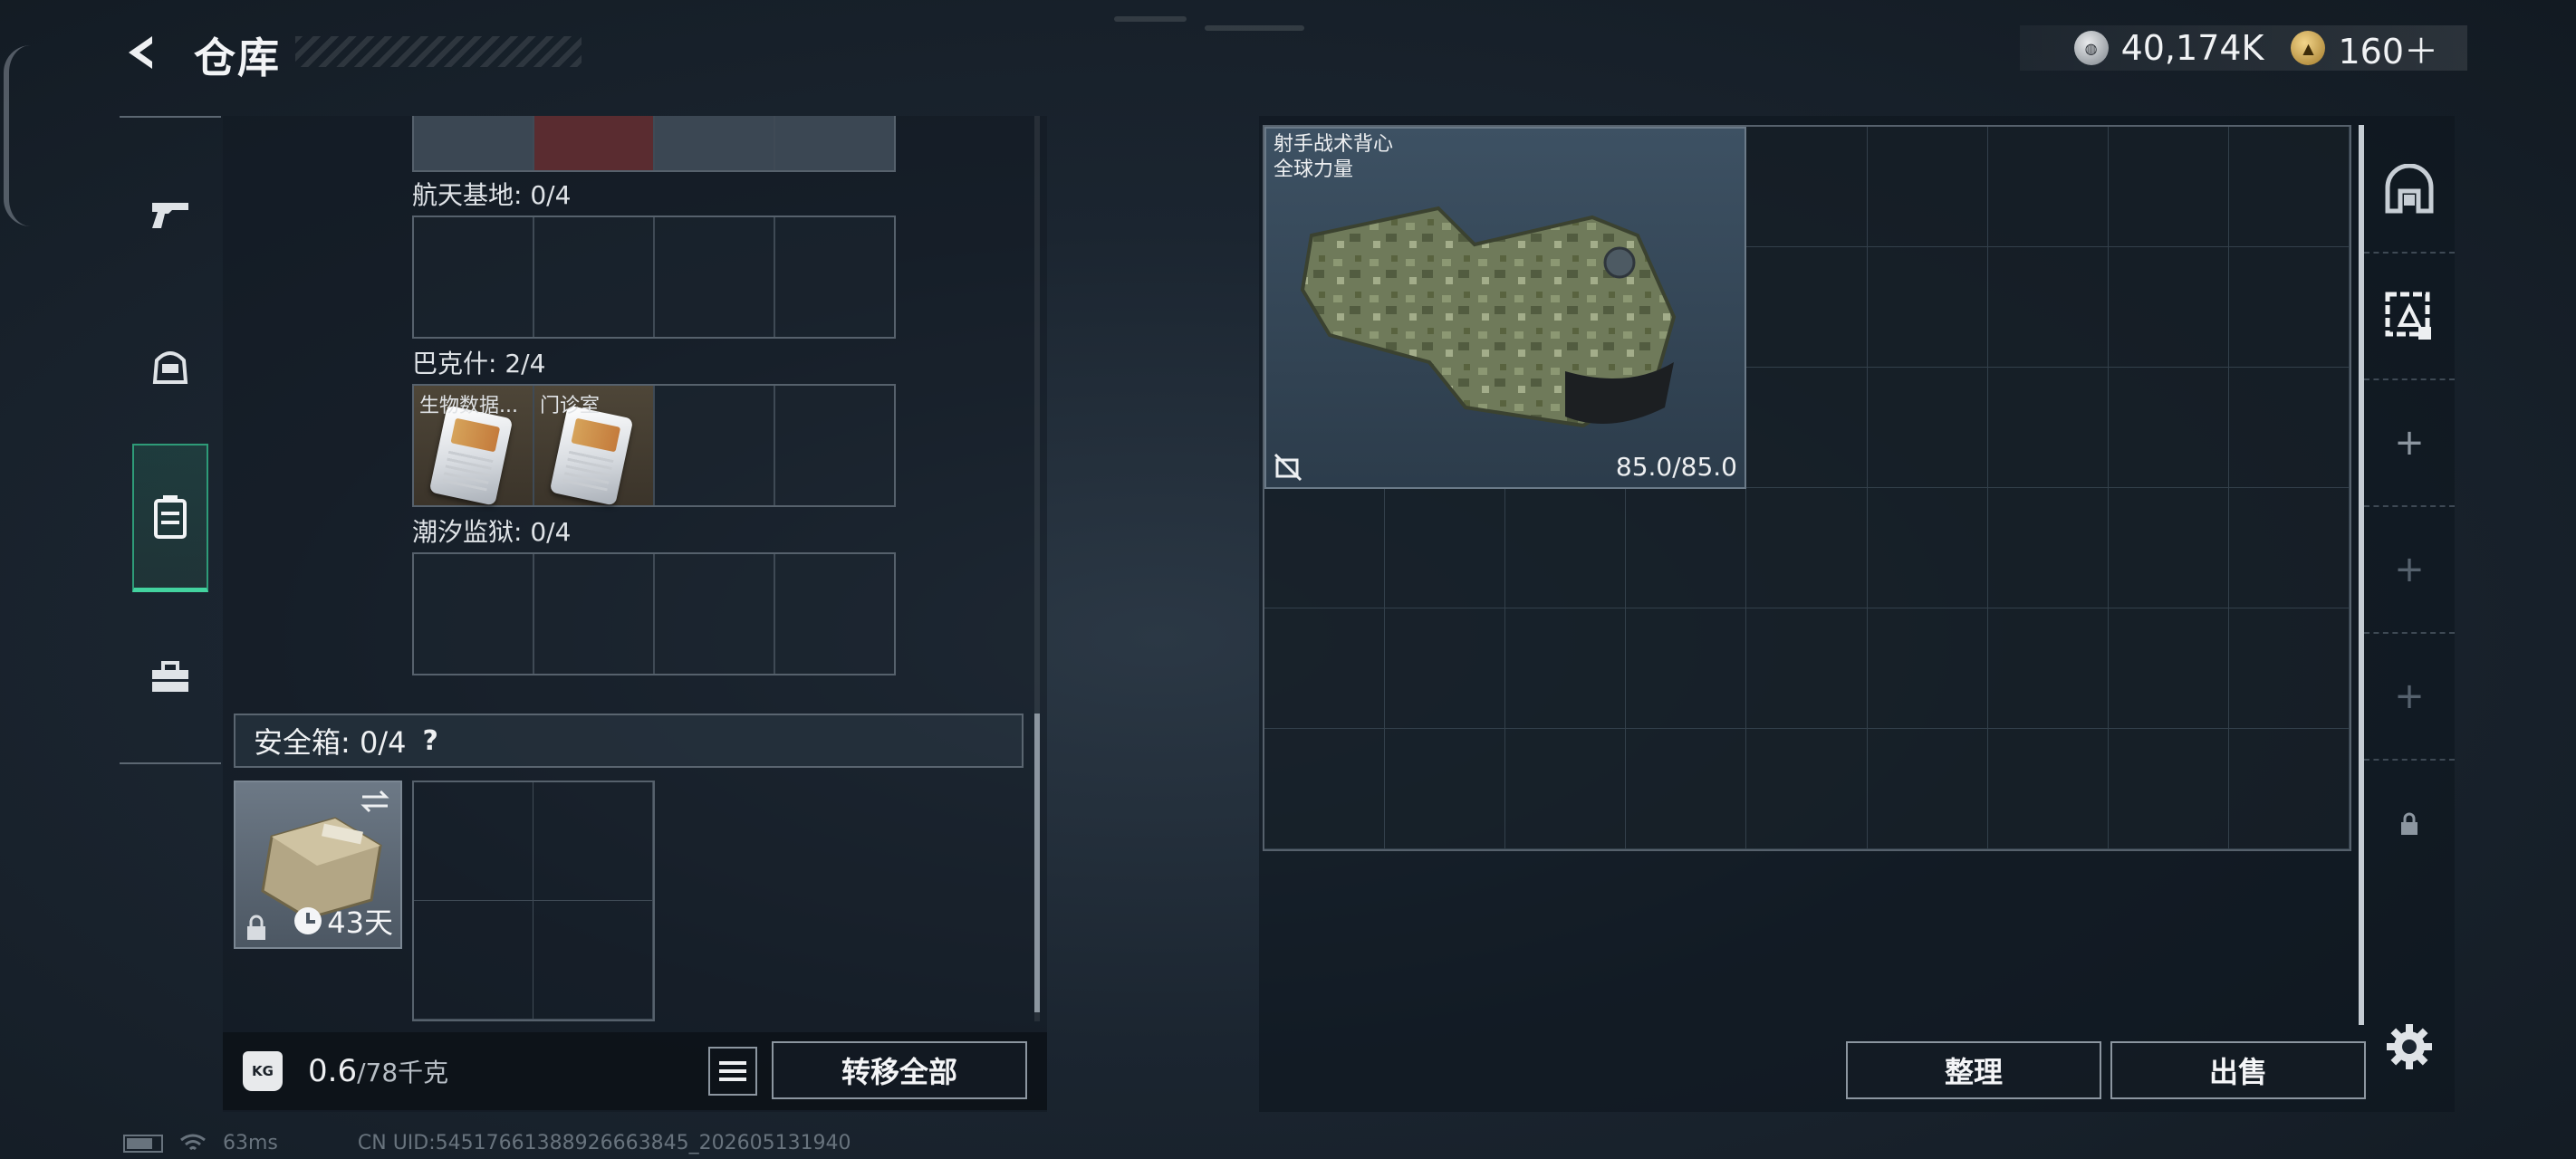 The height and width of the screenshot is (1159, 2576). What do you see at coordinates (318, 865) in the screenshot?
I see `safe-case-item: 43天` at bounding box center [318, 865].